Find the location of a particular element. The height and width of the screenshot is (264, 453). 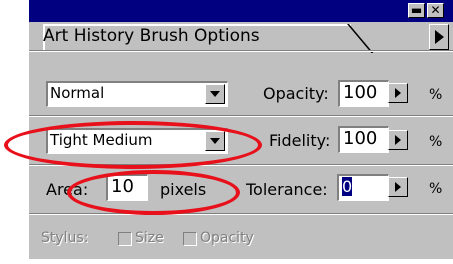

flyout-menu-arrow-icon is located at coordinates (439, 37).